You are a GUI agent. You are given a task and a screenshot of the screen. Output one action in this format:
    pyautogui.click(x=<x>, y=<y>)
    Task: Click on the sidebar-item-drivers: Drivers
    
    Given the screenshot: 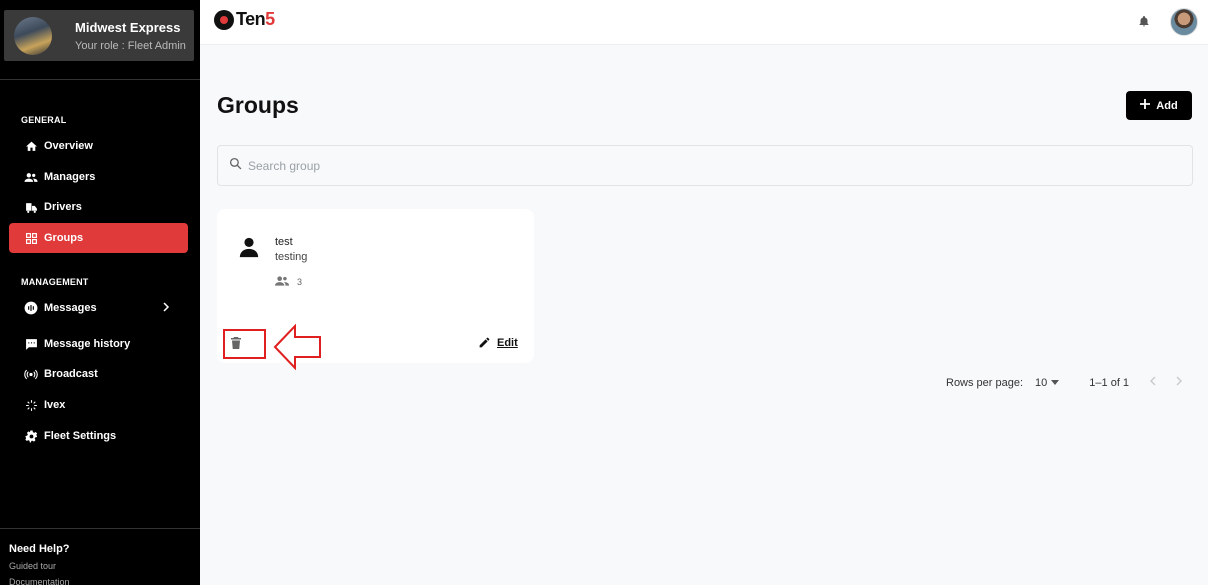 What is the action you would take?
    pyautogui.click(x=98, y=207)
    